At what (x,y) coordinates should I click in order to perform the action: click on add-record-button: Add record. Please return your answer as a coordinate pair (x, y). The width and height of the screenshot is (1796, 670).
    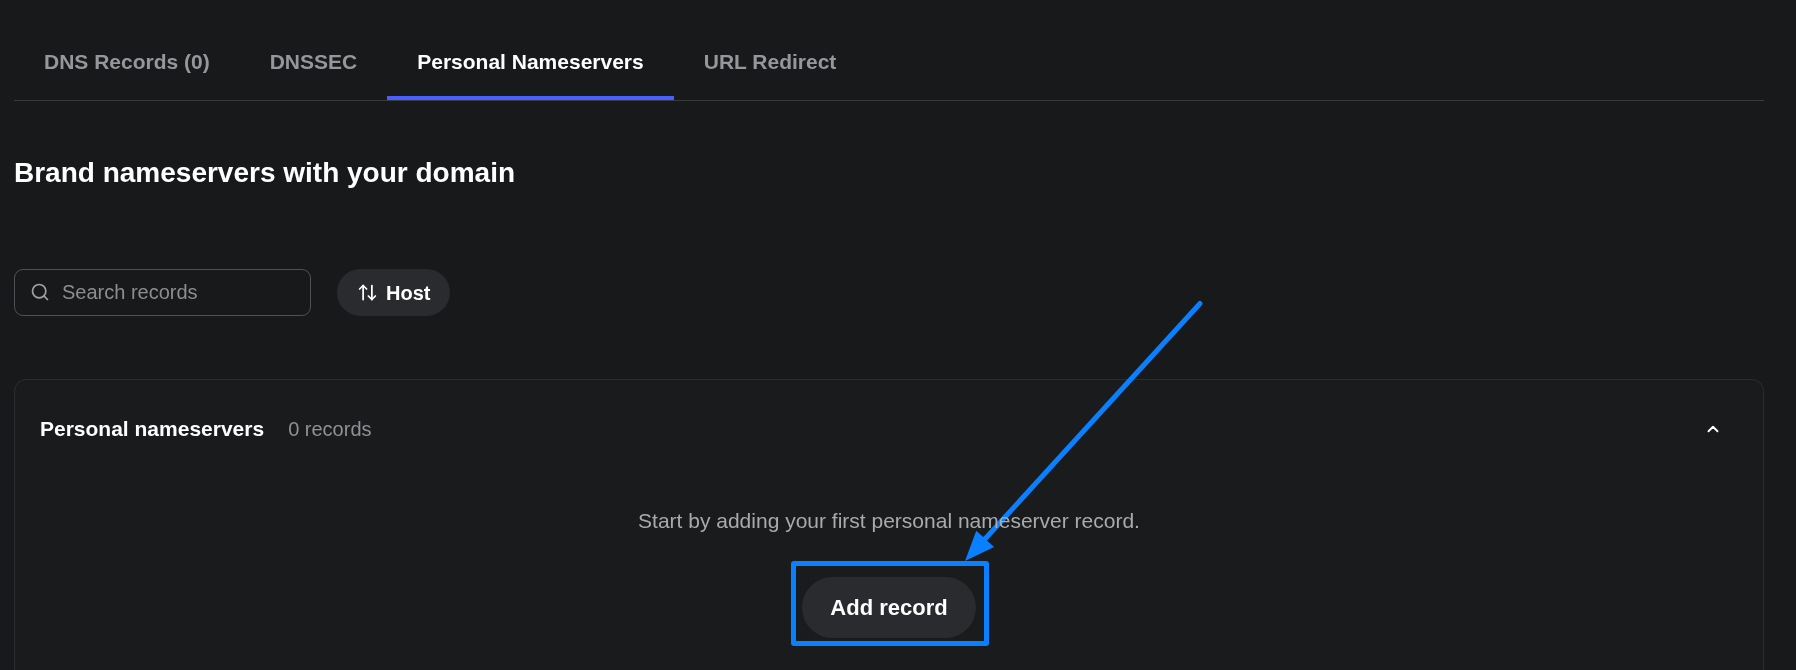
    Looking at the image, I should click on (889, 607).